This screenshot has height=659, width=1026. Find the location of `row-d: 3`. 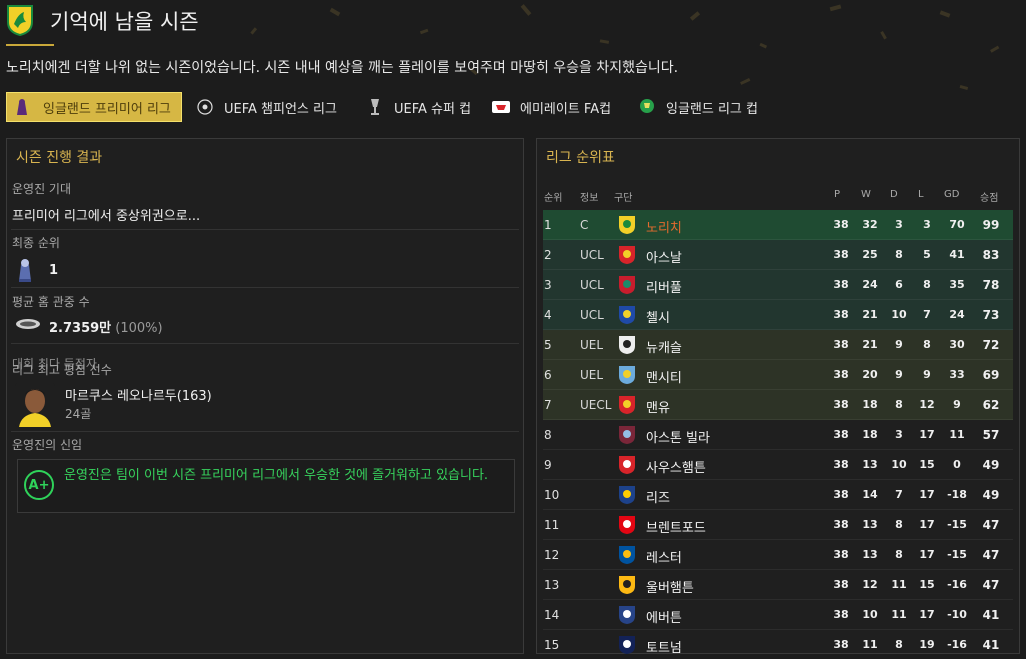

row-d: 3 is located at coordinates (899, 434).